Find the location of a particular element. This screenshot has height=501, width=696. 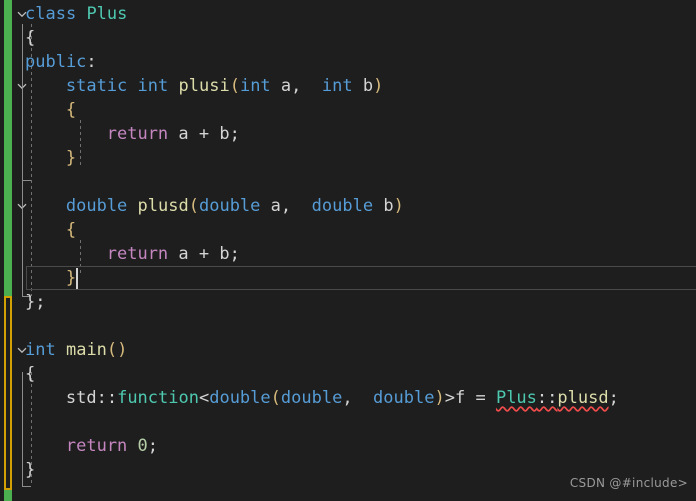

code-line: return 0; is located at coordinates (112, 446).